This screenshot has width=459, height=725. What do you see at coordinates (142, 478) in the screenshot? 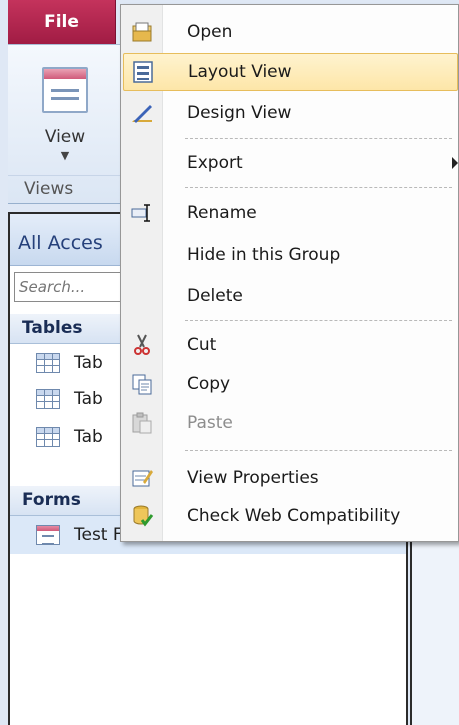
I see `properties-icon` at bounding box center [142, 478].